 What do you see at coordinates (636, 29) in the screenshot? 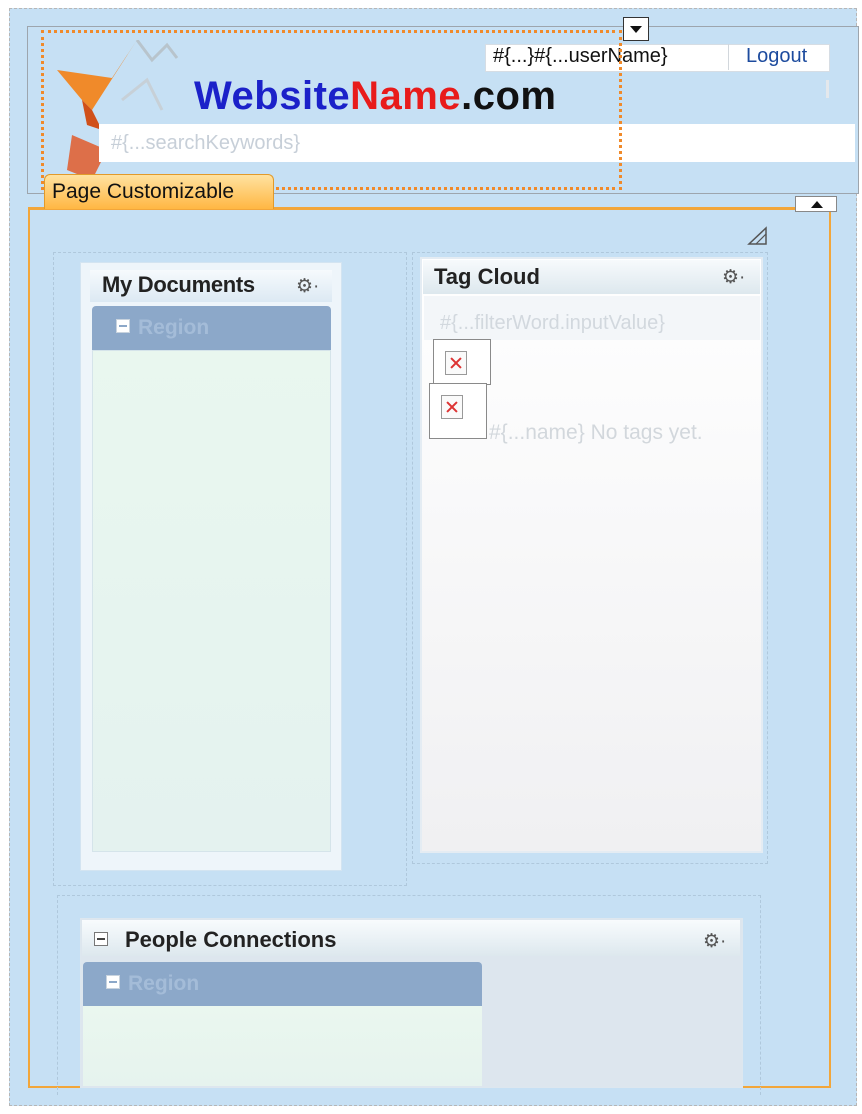
I see `chevron-down-icon` at bounding box center [636, 29].